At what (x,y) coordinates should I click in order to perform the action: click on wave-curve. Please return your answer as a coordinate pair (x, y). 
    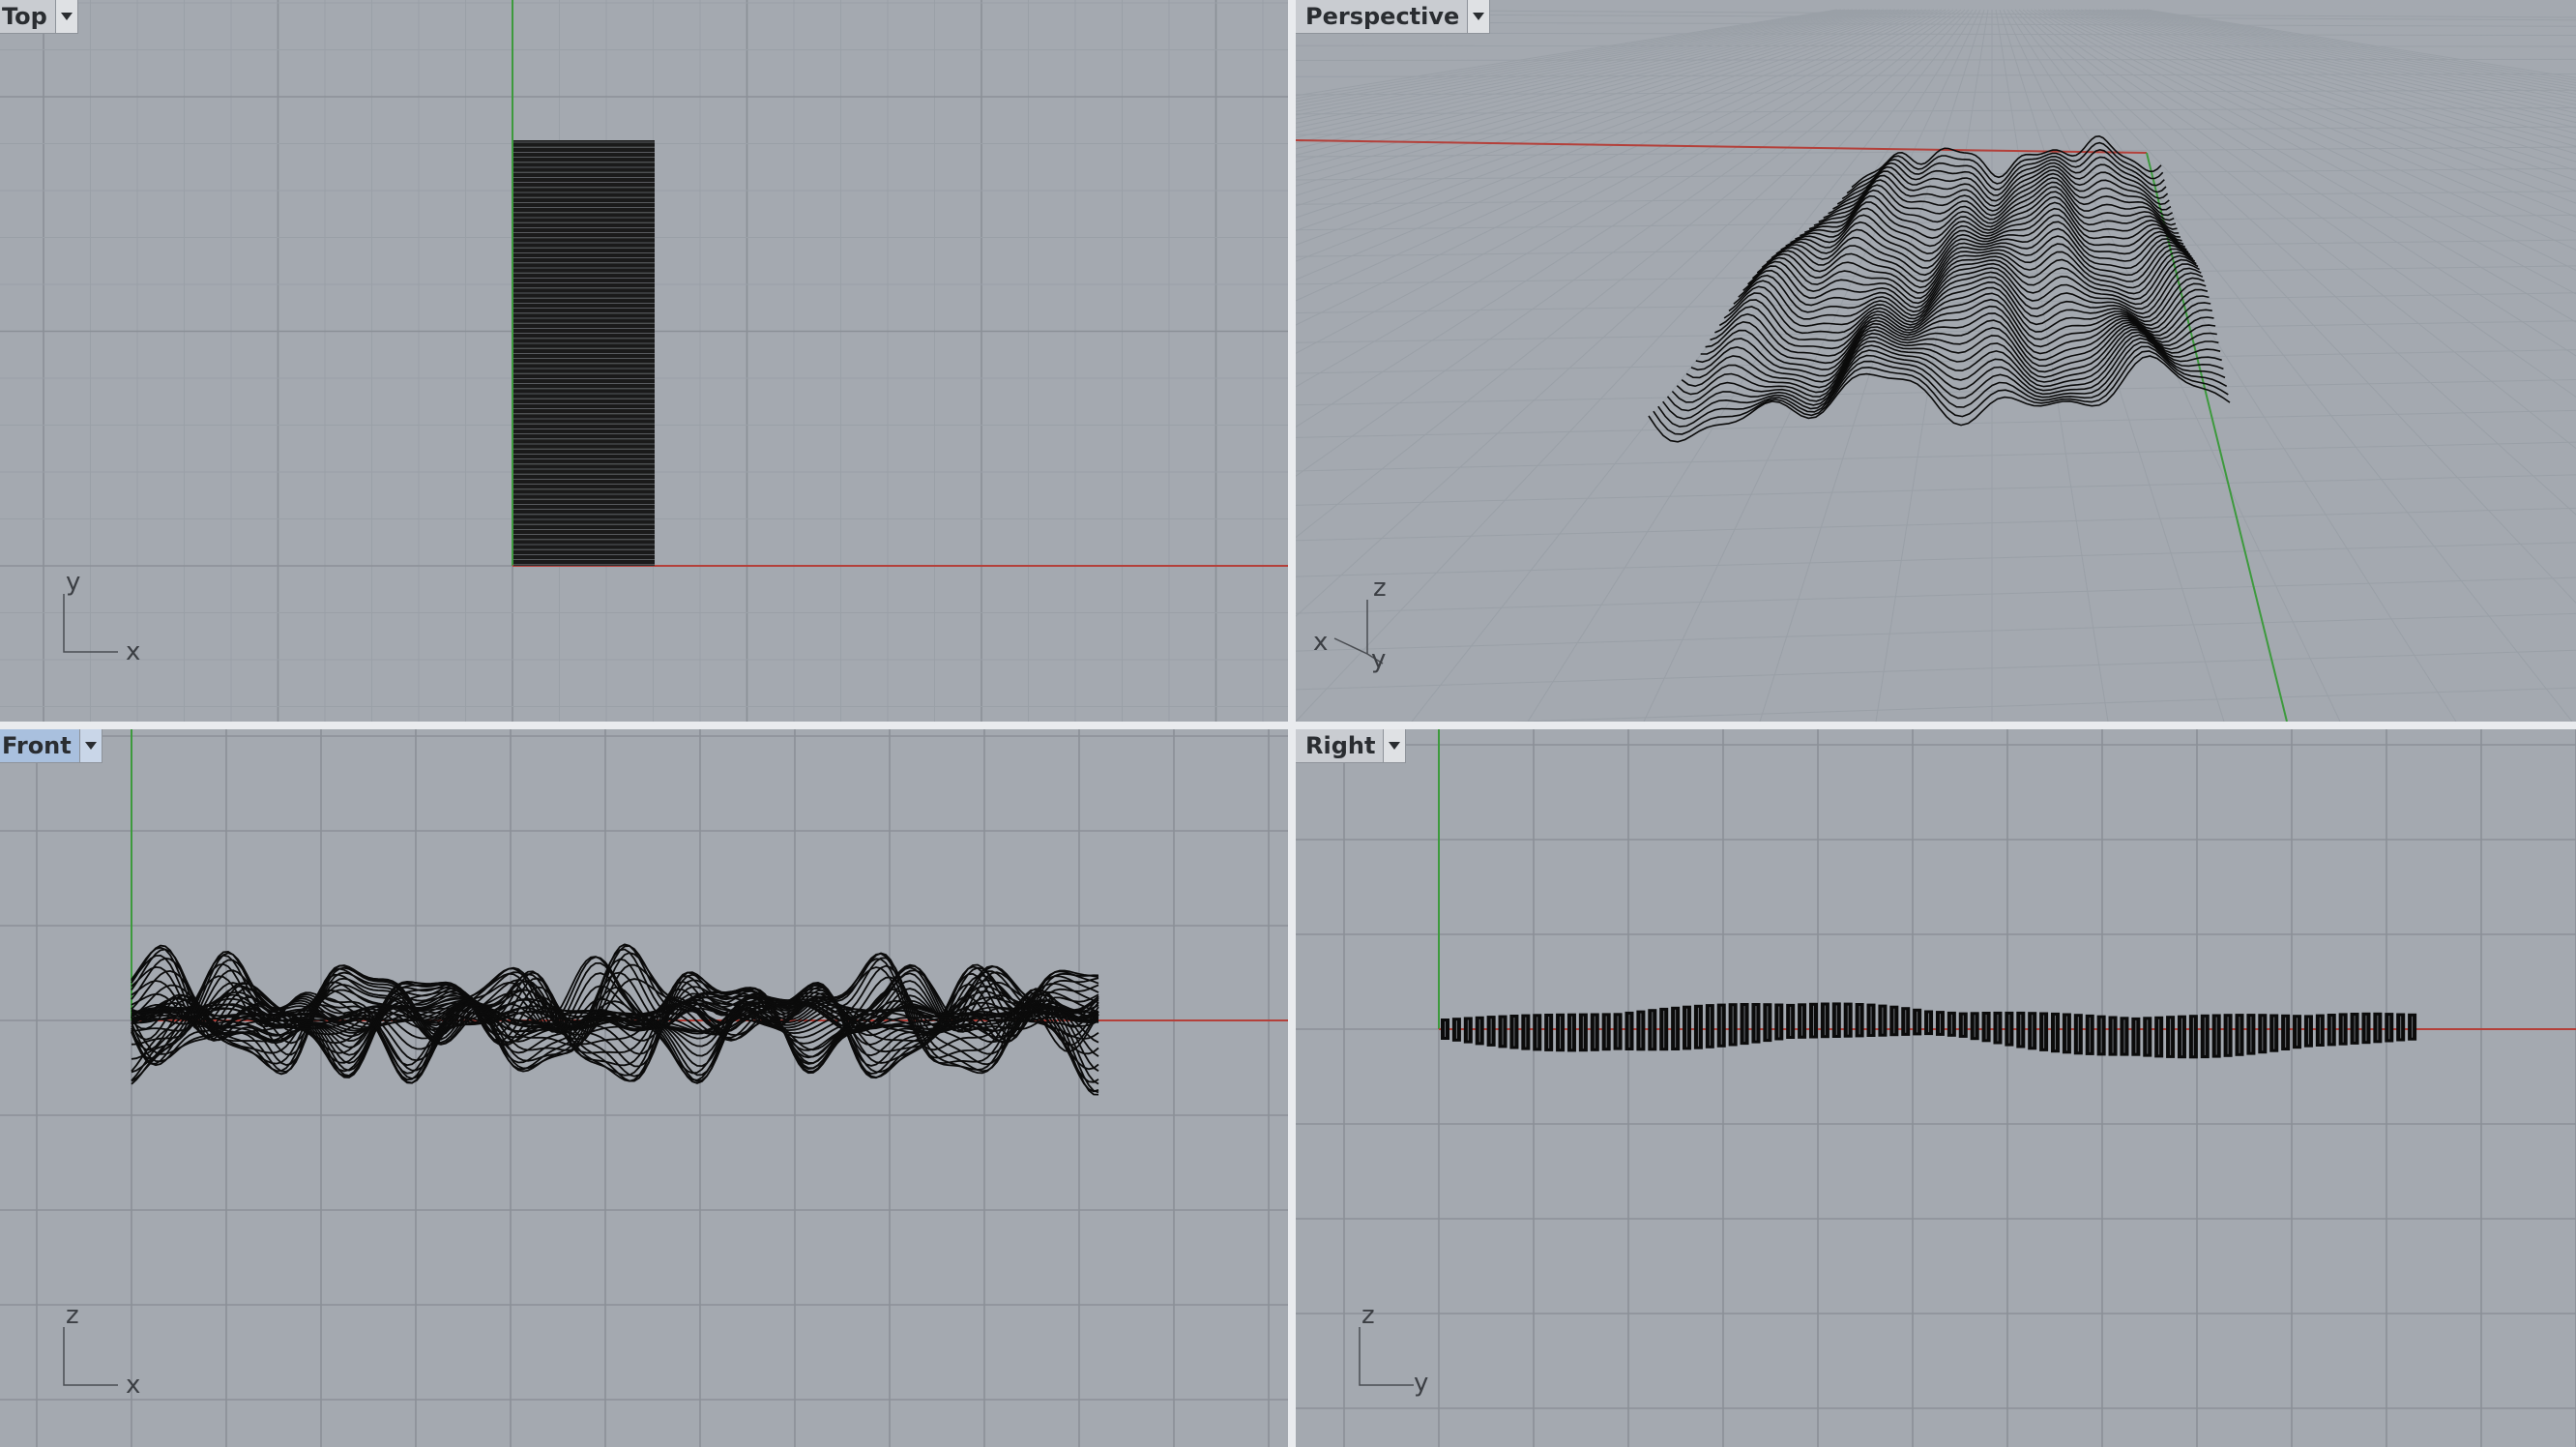
    Looking at the image, I should click on (1975, 274).